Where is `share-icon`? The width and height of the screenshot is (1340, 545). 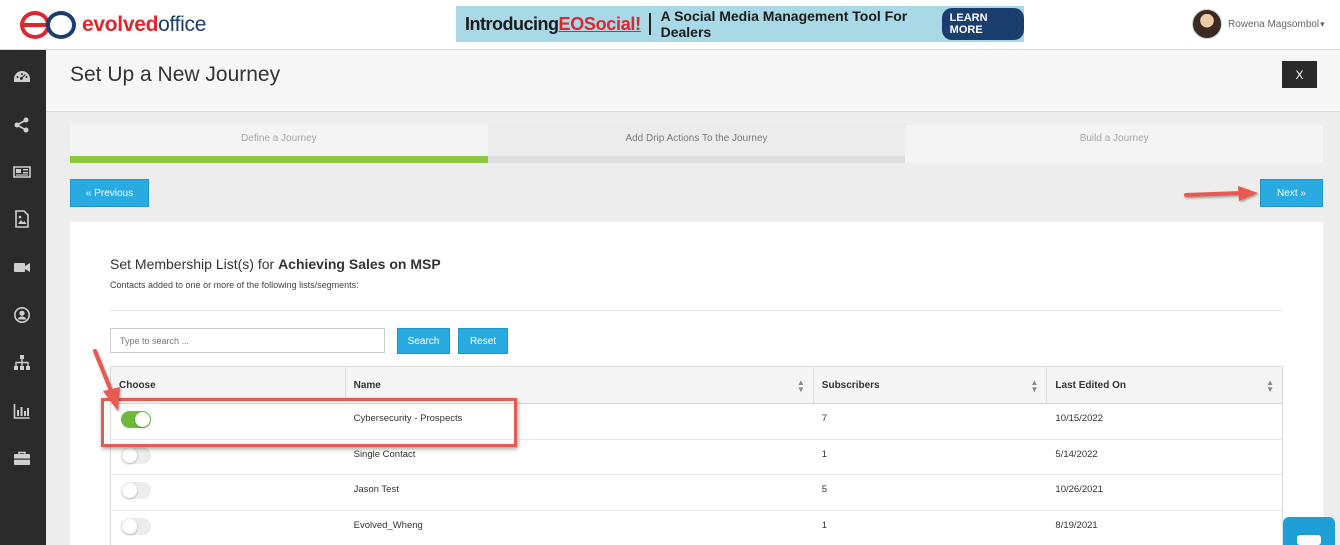 share-icon is located at coordinates (22, 125).